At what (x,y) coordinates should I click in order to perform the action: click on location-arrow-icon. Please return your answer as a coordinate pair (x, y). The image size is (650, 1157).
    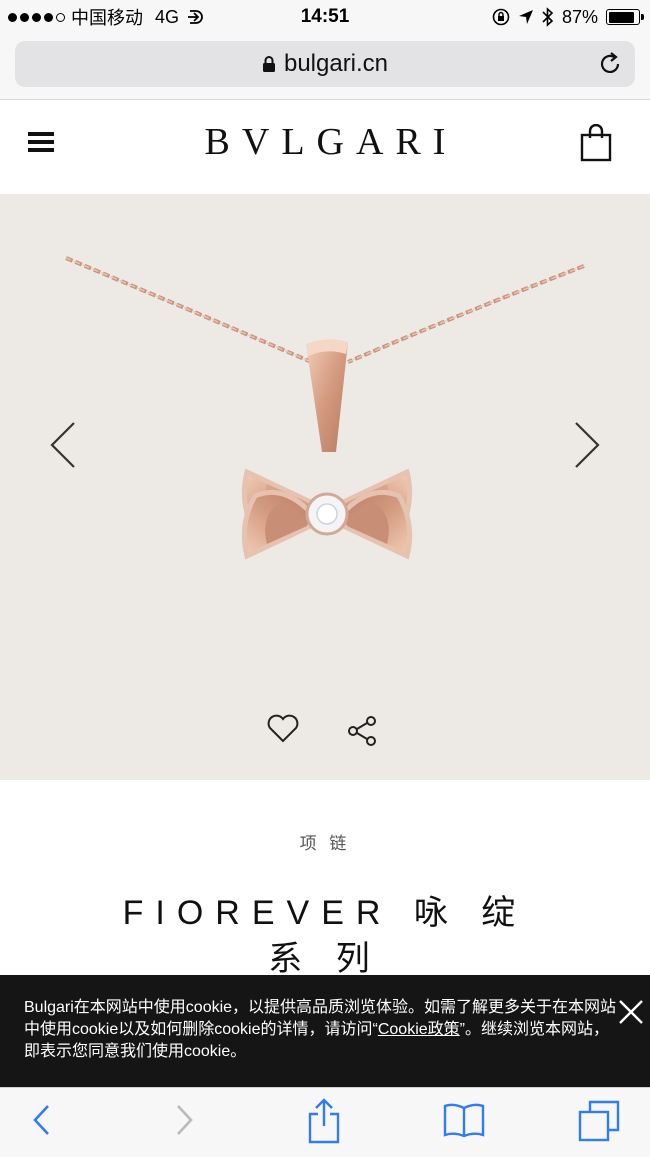
    Looking at the image, I should click on (525, 17).